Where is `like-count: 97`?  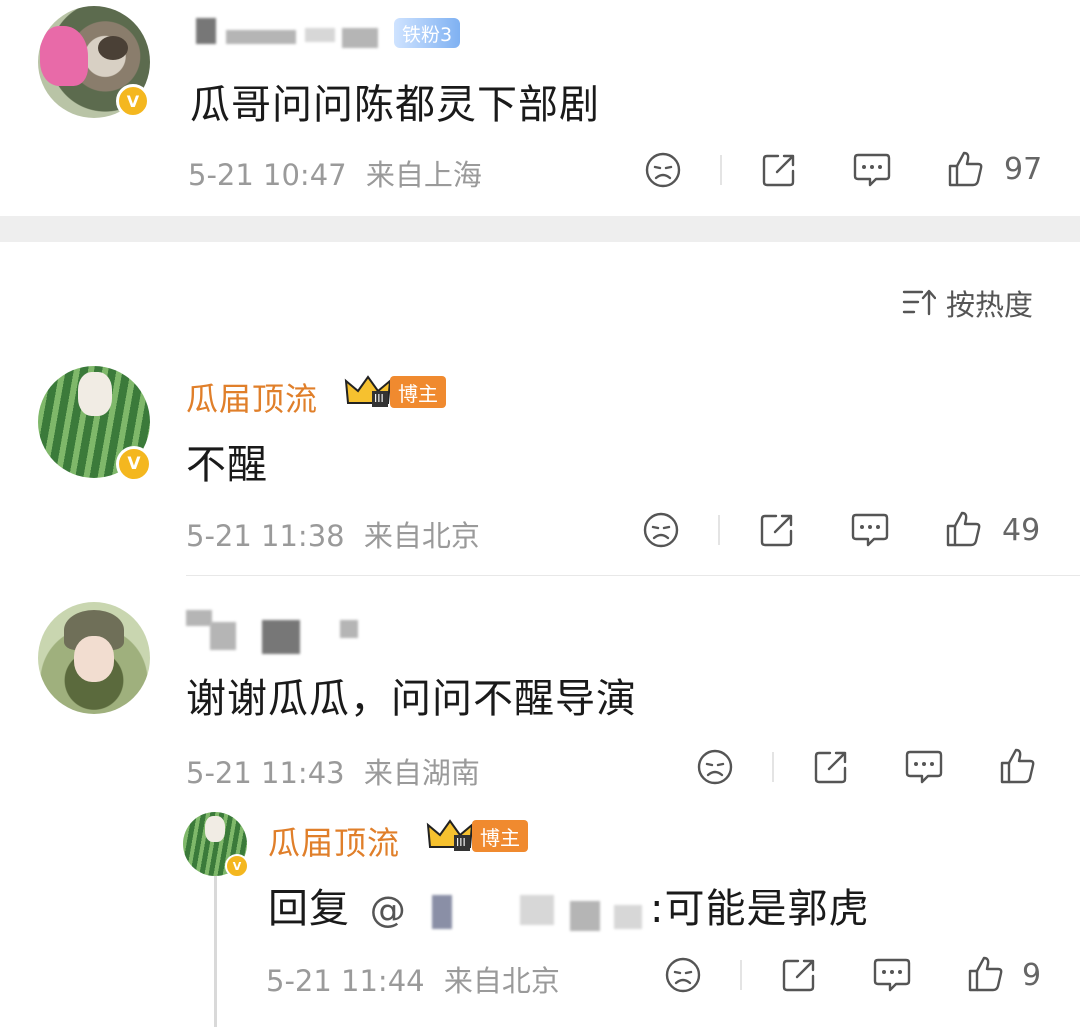
like-count: 97 is located at coordinates (1023, 169).